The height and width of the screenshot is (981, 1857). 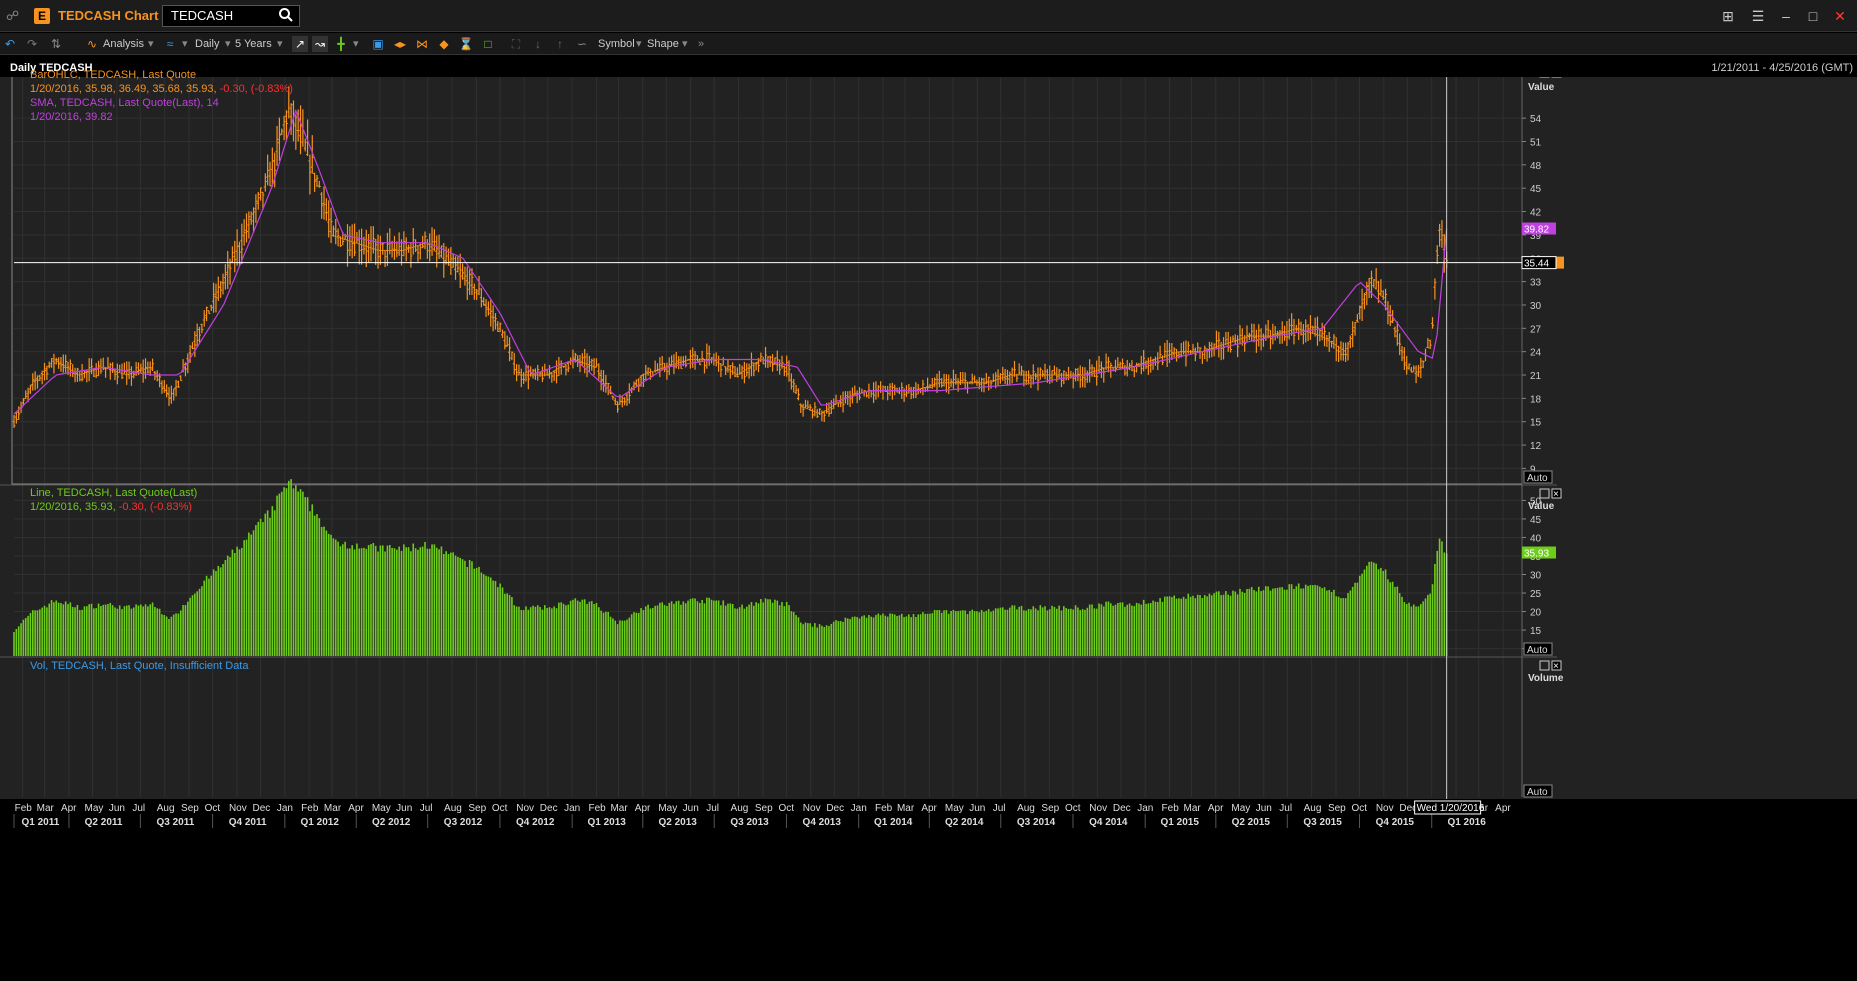 What do you see at coordinates (1536, 142) in the screenshot?
I see `price-tick-label: 51` at bounding box center [1536, 142].